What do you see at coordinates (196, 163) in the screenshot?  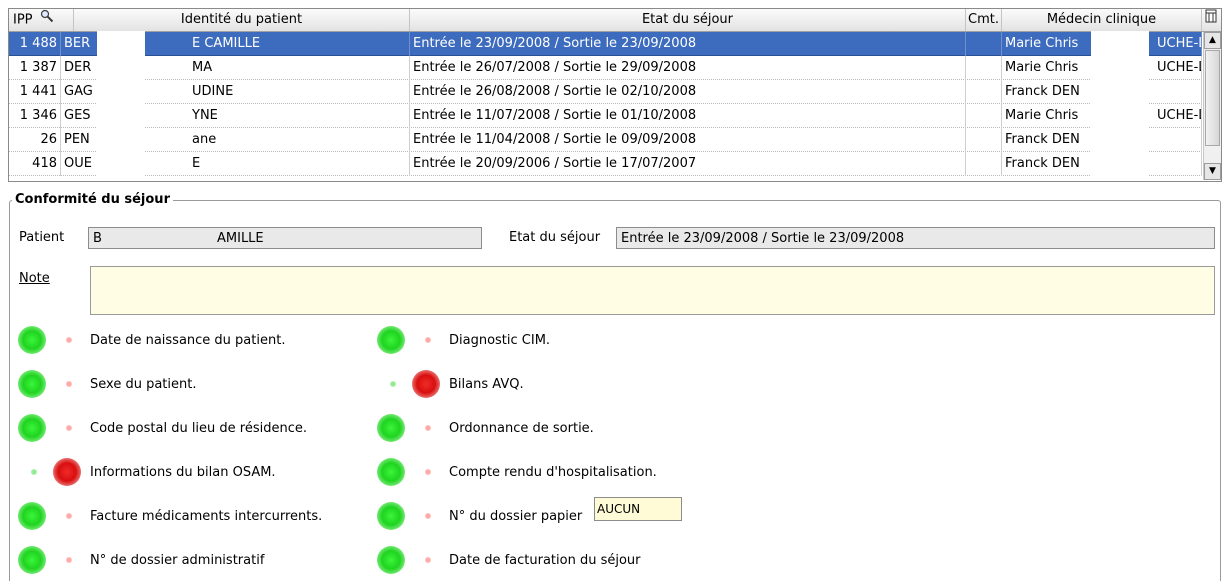 I see `cell-identite-end: E` at bounding box center [196, 163].